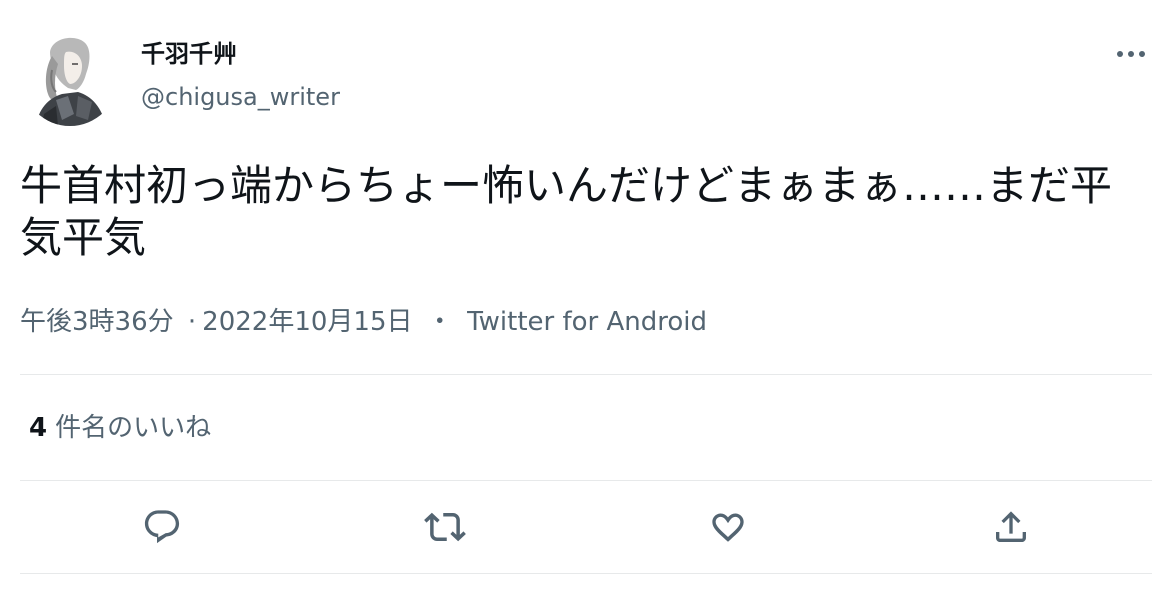  I want to click on avatar, so click(70, 78).